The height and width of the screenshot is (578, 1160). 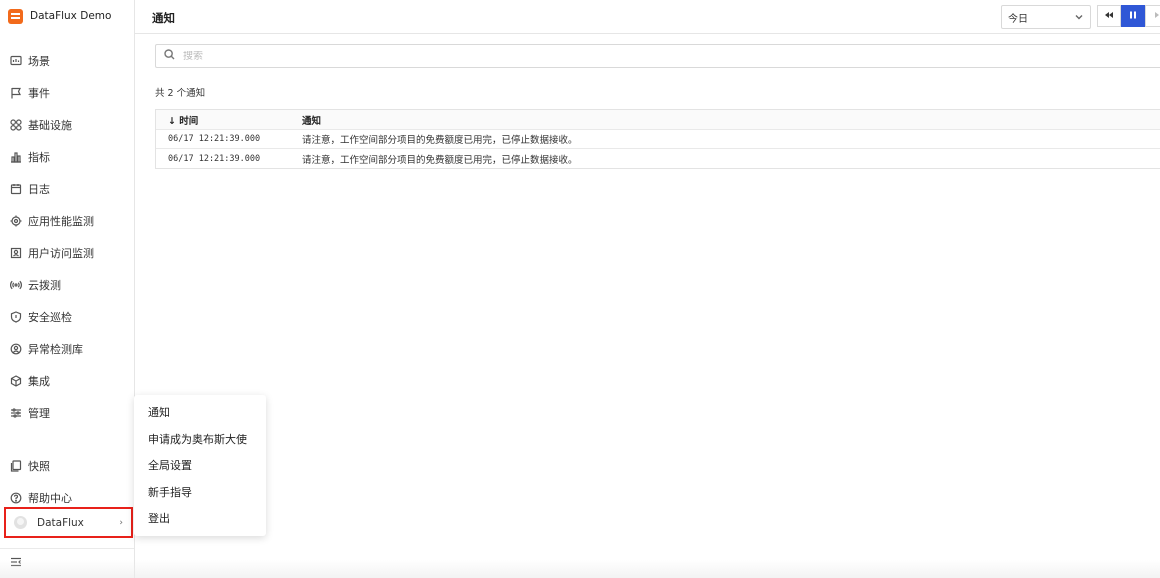 I want to click on sidebar-item-apm: 应用性能监测, so click(x=67, y=221).